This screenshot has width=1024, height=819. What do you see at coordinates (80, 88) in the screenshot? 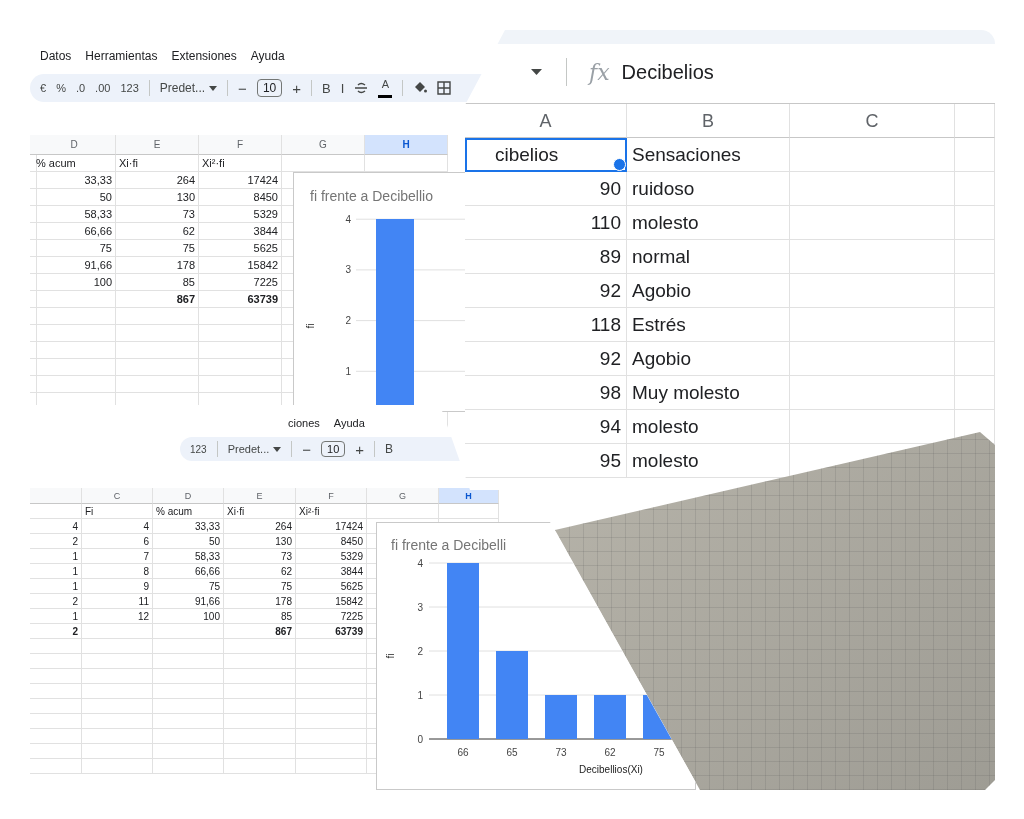
I see `toolbar-button: .0` at bounding box center [80, 88].